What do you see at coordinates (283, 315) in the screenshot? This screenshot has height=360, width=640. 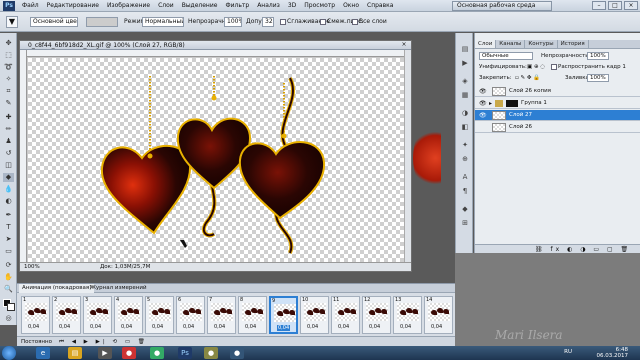 I see `animation-frame: 9 0,04` at bounding box center [283, 315].